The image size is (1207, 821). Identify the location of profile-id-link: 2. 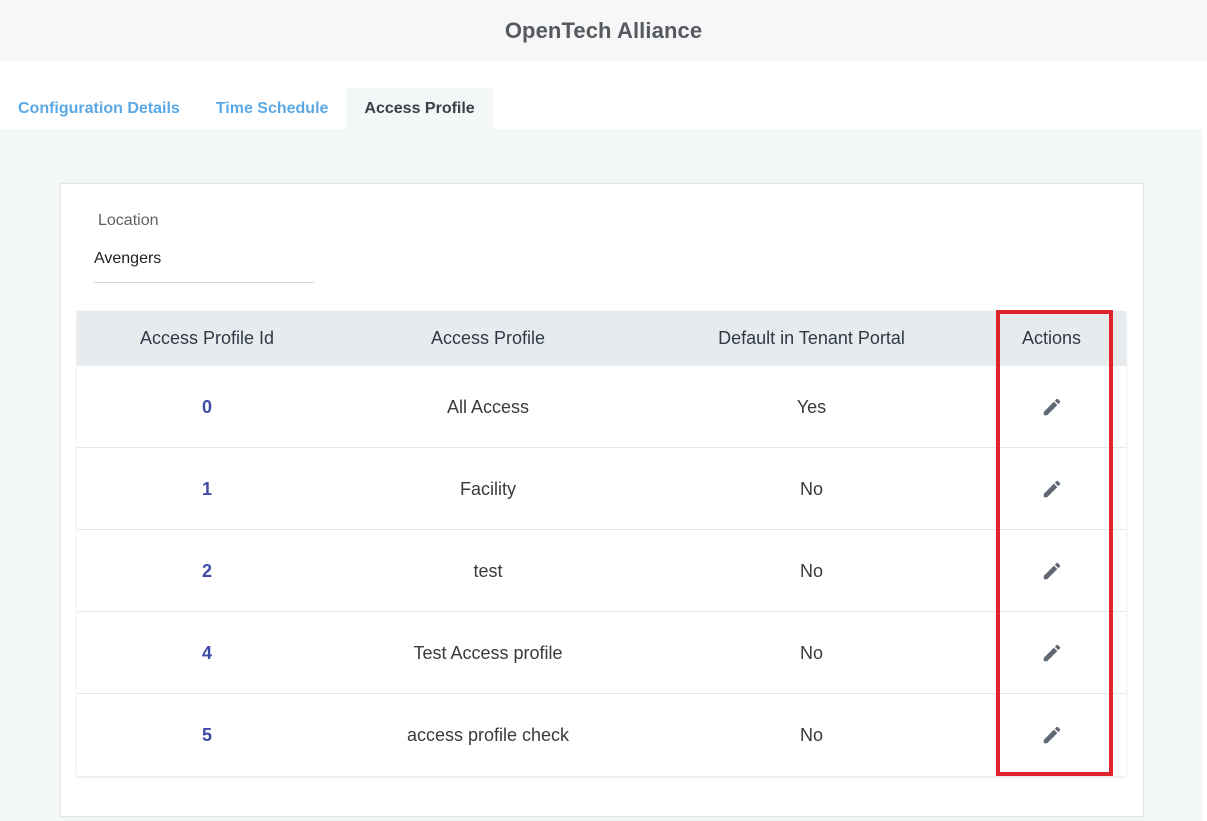
(207, 571).